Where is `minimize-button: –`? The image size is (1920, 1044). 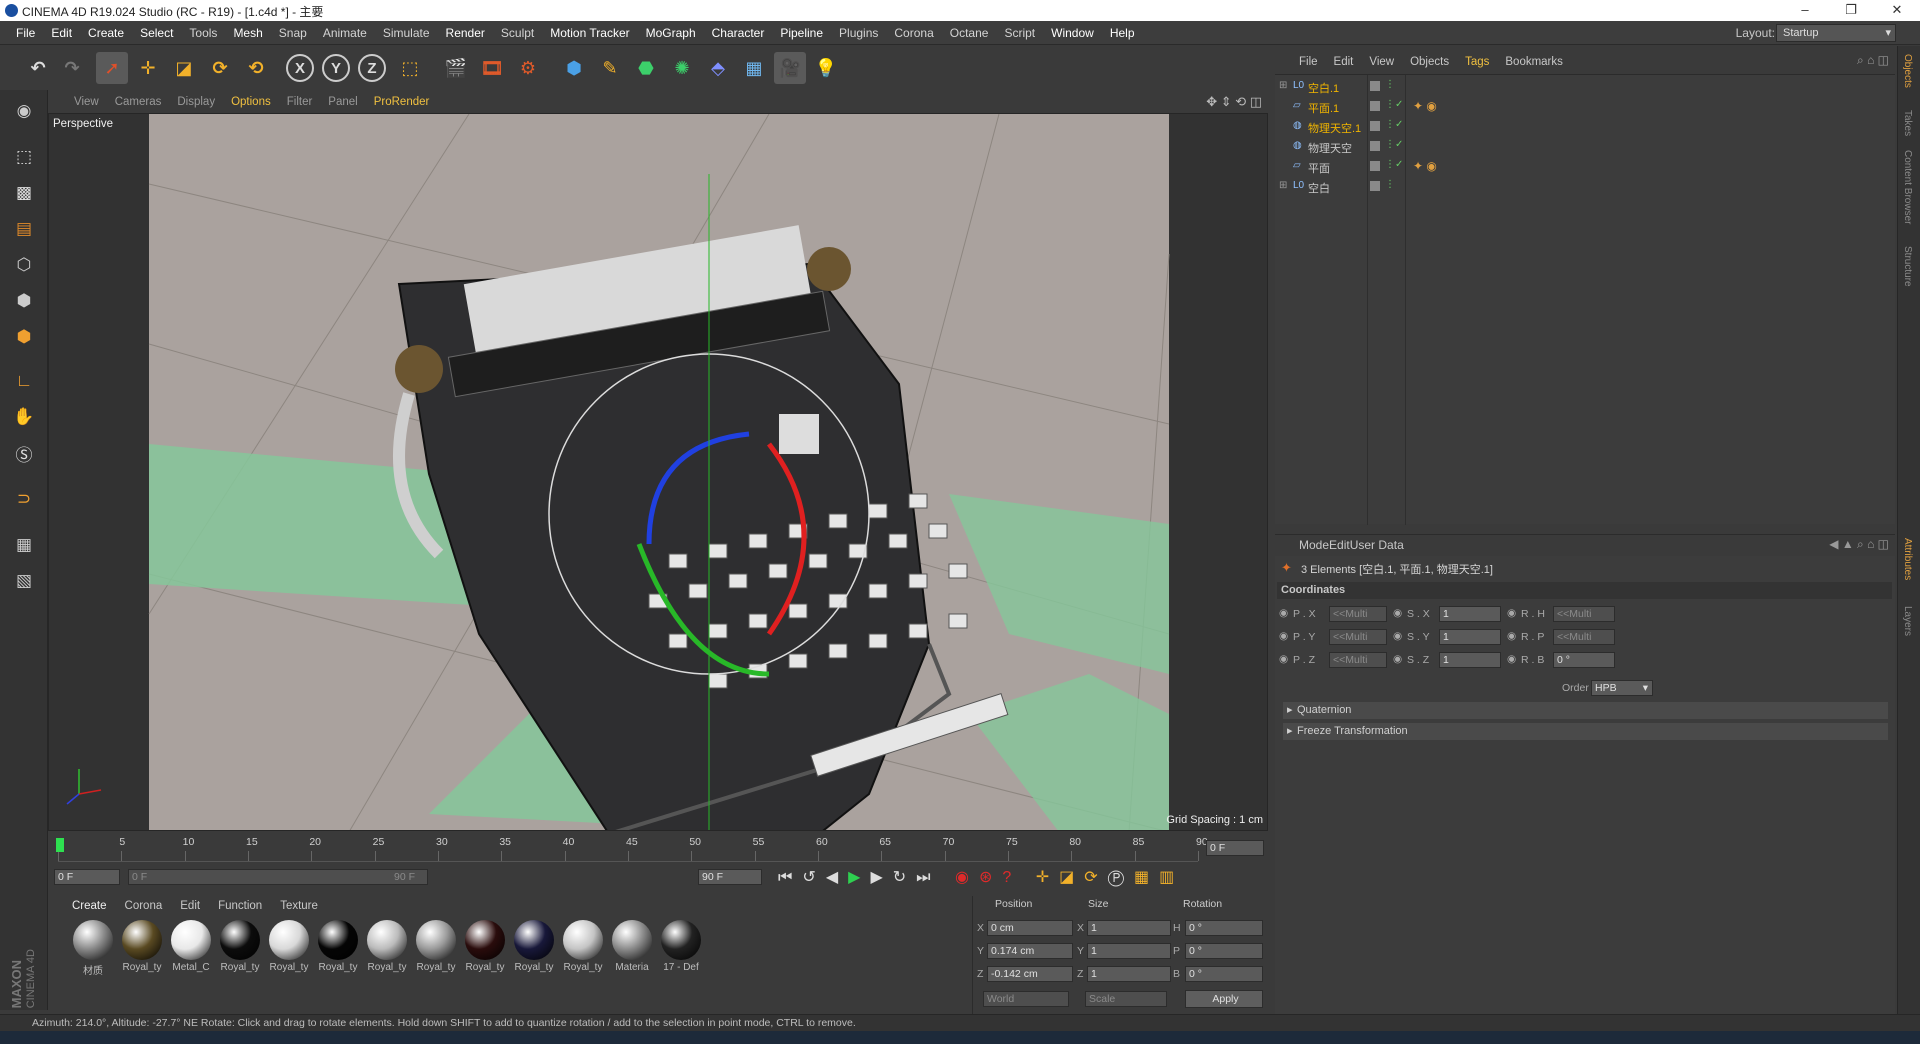
minimize-button: – is located at coordinates (1805, 10).